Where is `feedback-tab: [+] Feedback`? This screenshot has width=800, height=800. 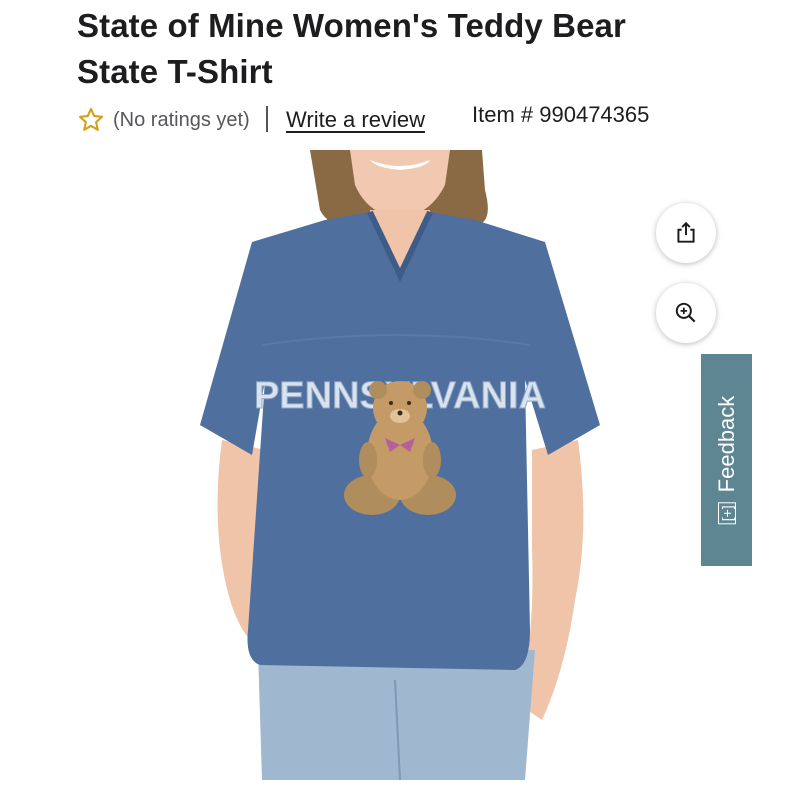
feedback-tab: [+] Feedback is located at coordinates (726, 460).